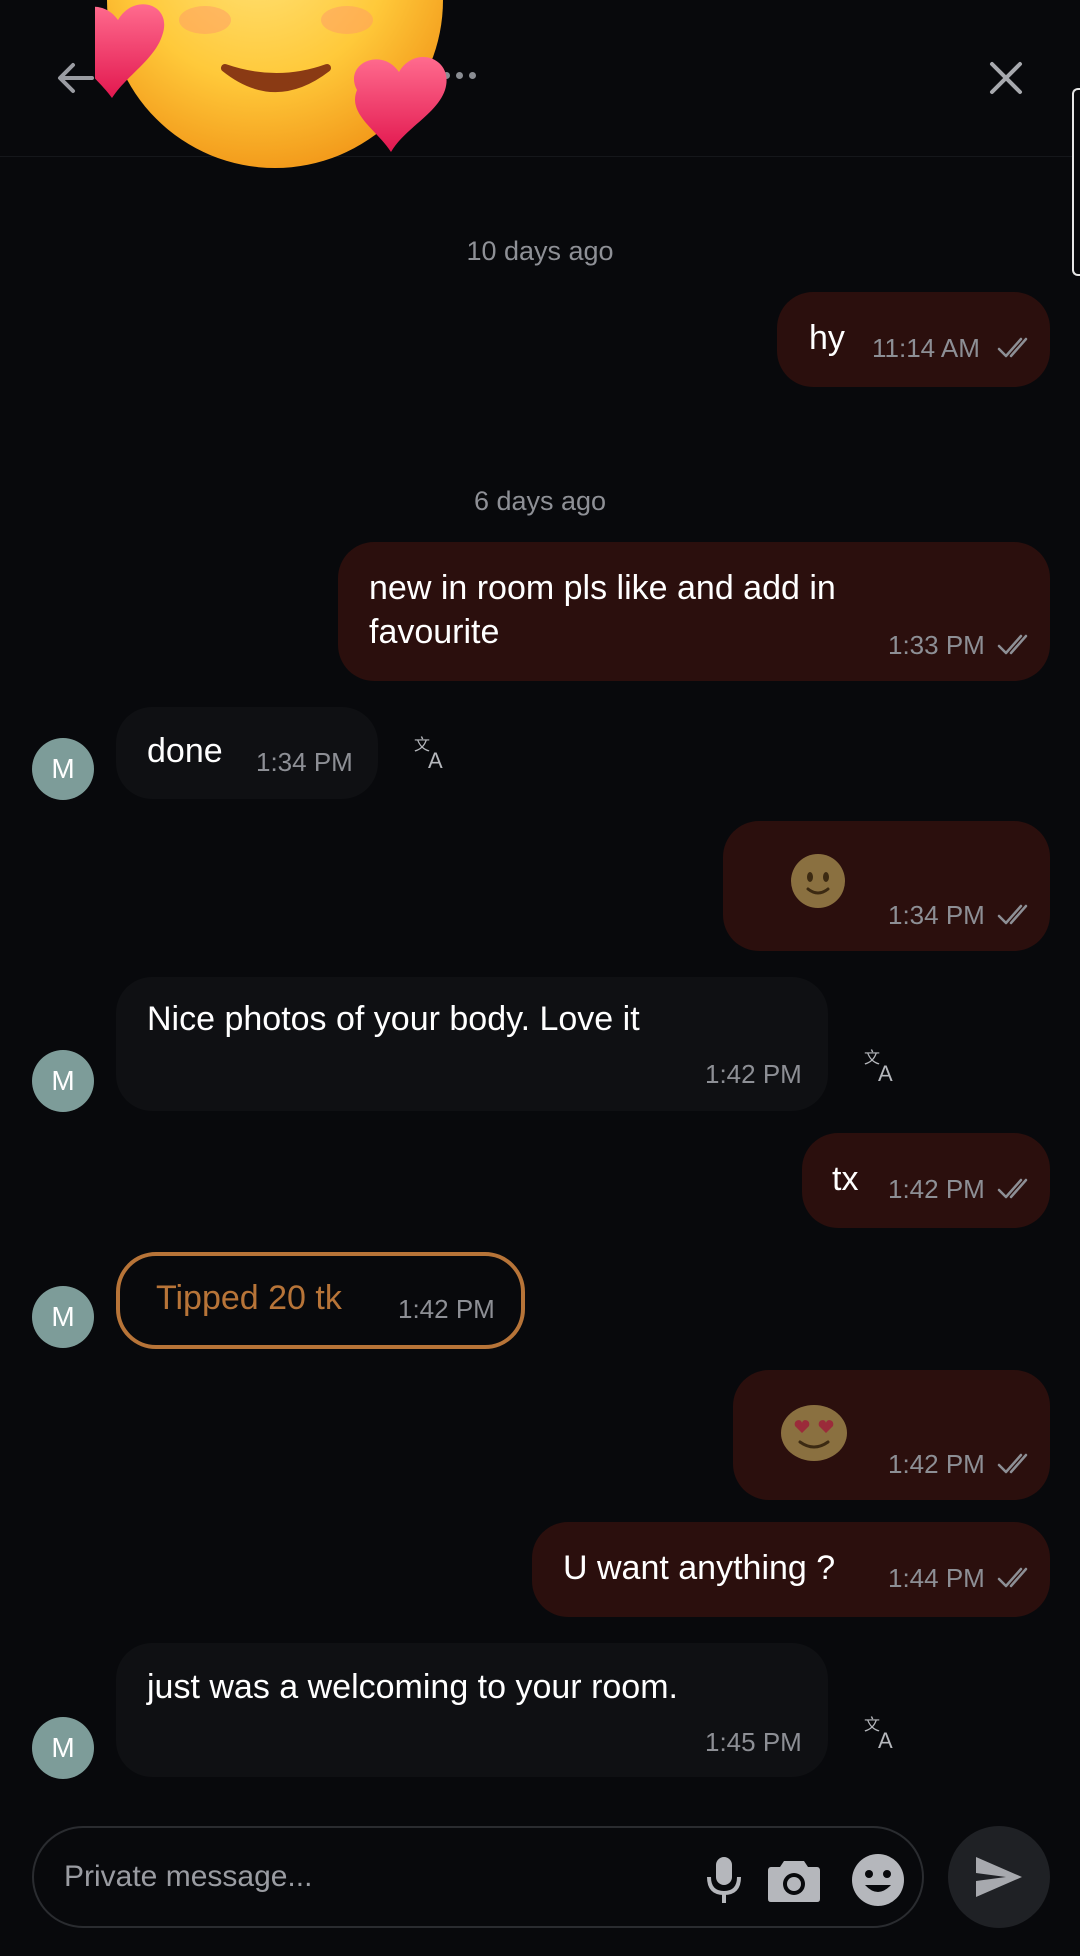  I want to click on microphone-button, so click(724, 1880).